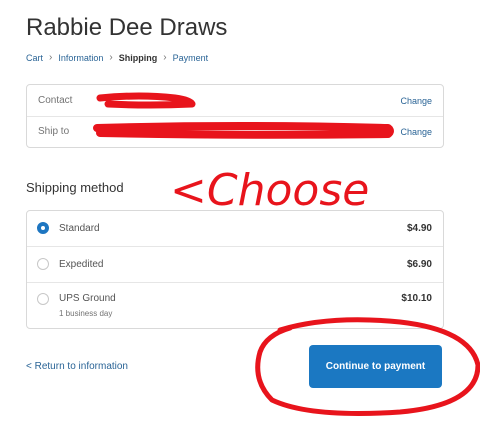 The width and height of the screenshot is (480, 437). Describe the element at coordinates (117, 57) in the screenshot. I see `breadcrumb: Cart › Information › Shipping › Payment` at that location.